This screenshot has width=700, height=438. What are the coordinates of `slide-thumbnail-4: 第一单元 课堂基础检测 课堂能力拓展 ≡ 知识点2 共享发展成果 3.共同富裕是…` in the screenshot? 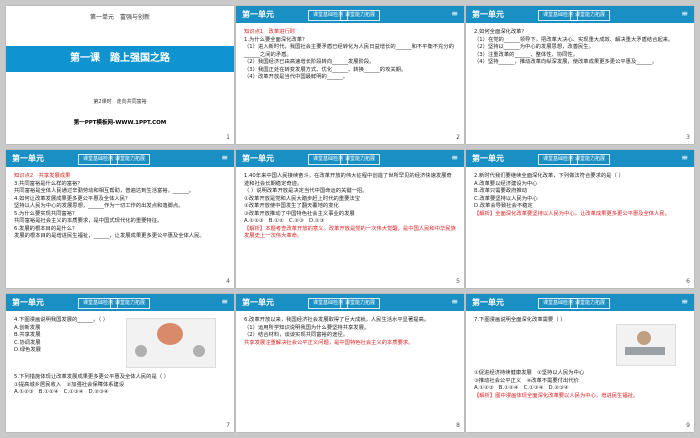 It's located at (120, 219).